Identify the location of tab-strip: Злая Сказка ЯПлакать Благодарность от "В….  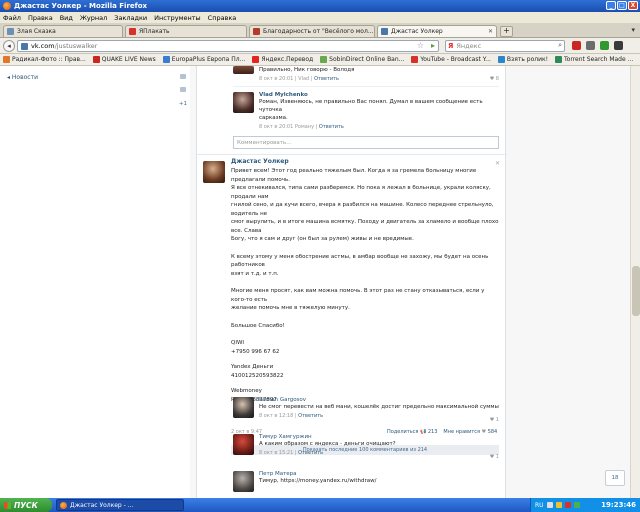
(320, 30).